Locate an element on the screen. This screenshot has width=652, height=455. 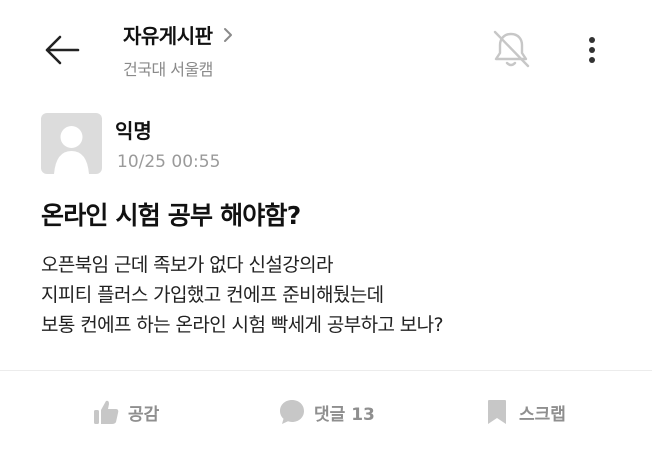
more-vertical-icon is located at coordinates (592, 50).